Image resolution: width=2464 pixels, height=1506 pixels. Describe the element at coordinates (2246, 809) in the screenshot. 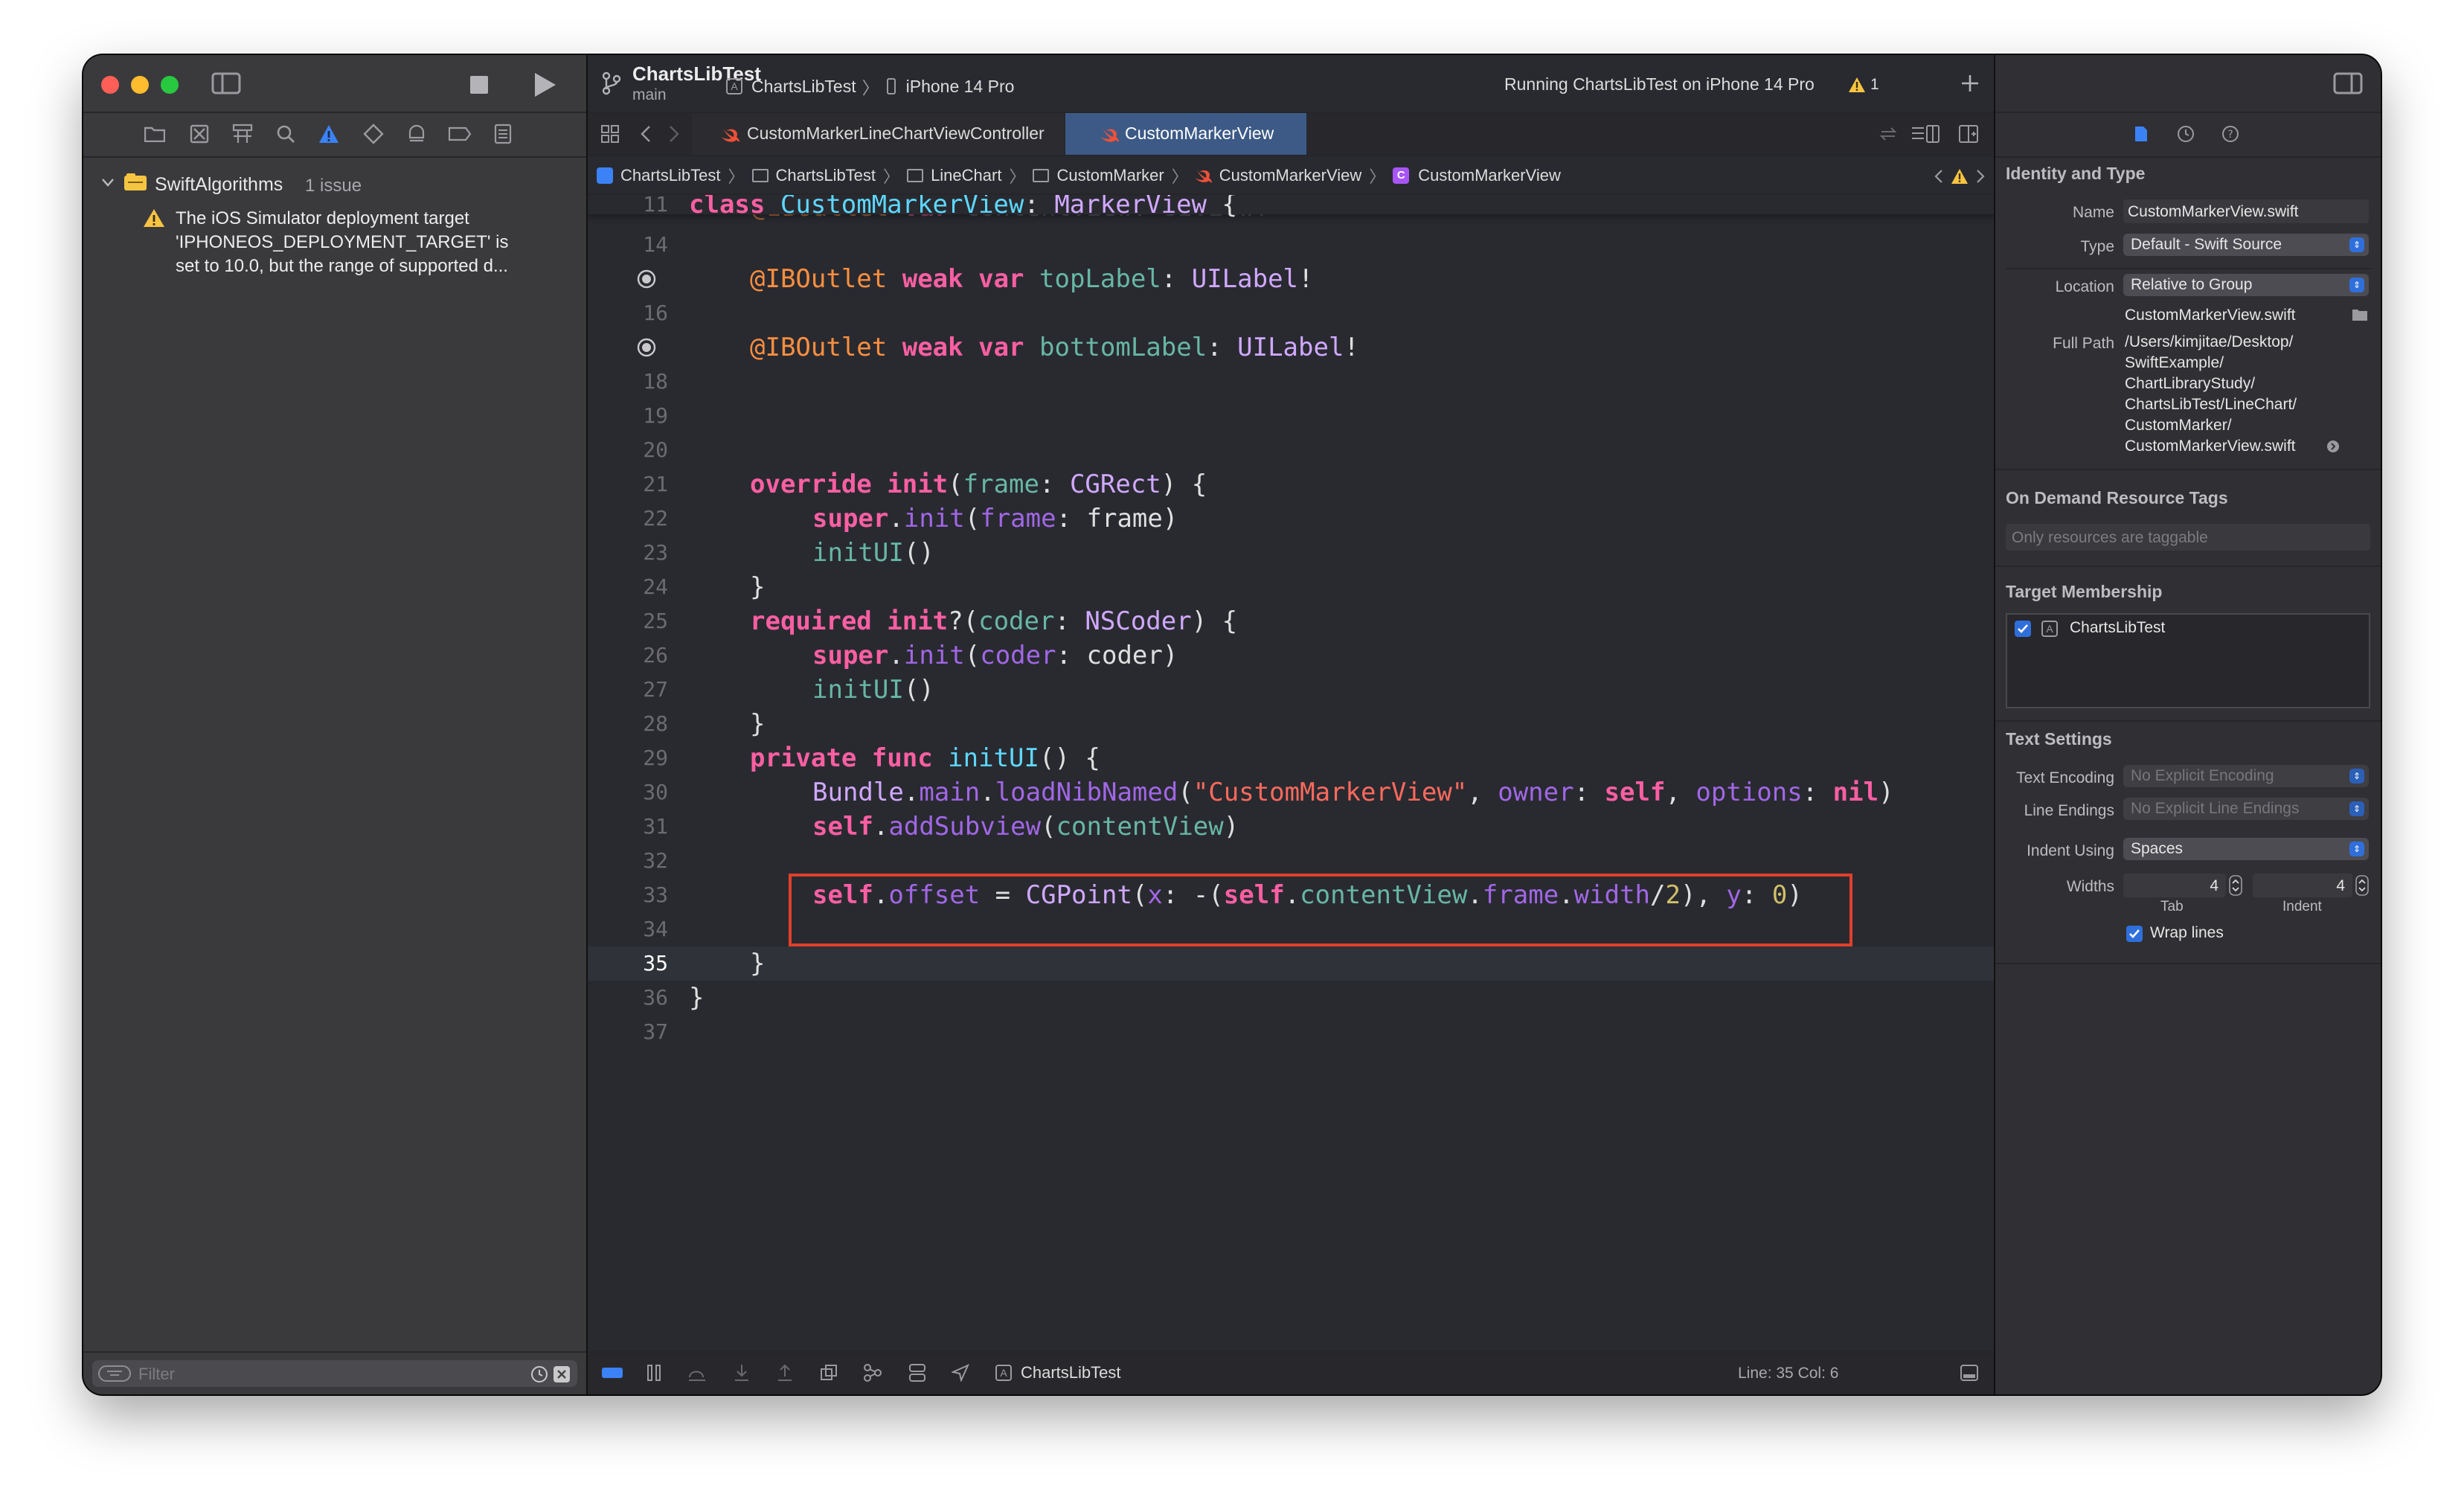

I see `line-endings-popup: No Explicit Line Endings ⇕` at that location.